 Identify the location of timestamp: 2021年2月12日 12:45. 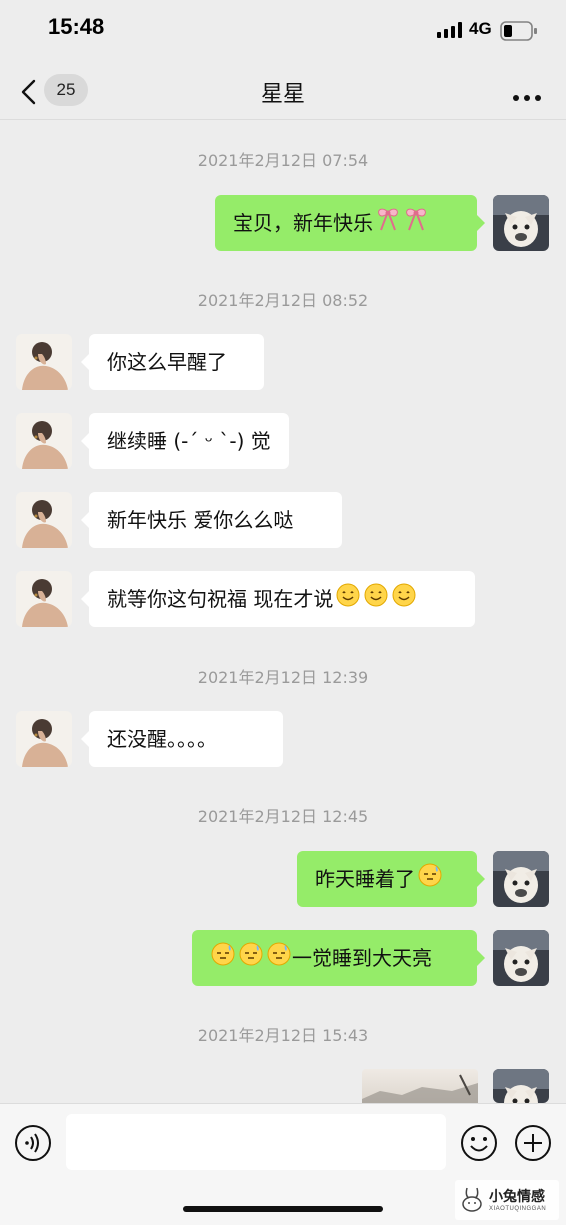
(283, 816).